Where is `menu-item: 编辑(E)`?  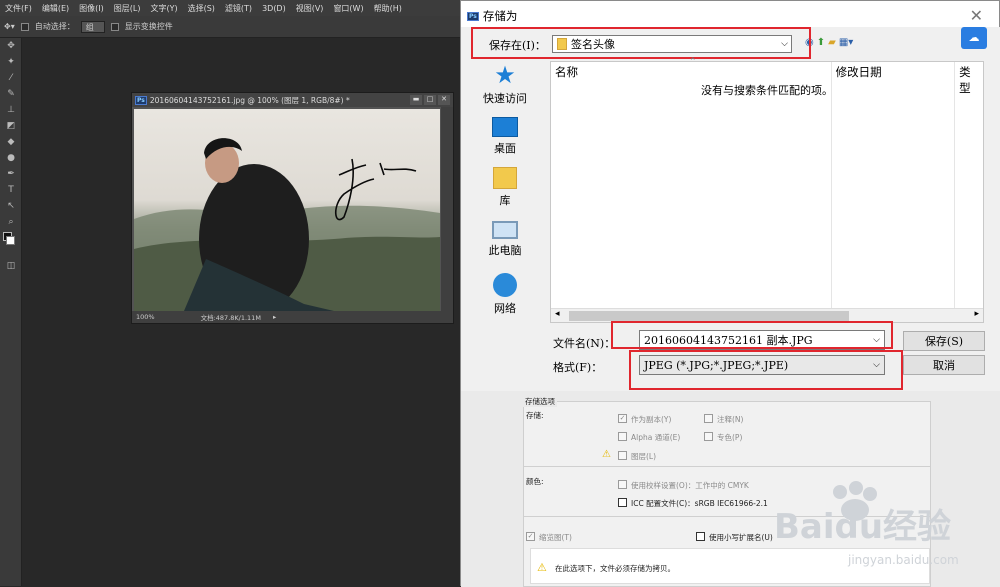 menu-item: 编辑(E) is located at coordinates (55, 8).